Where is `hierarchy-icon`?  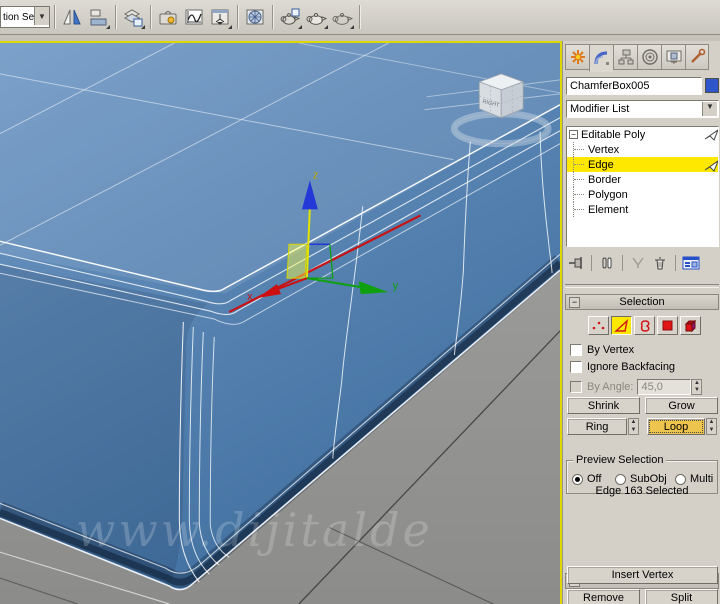 hierarchy-icon is located at coordinates (625, 57).